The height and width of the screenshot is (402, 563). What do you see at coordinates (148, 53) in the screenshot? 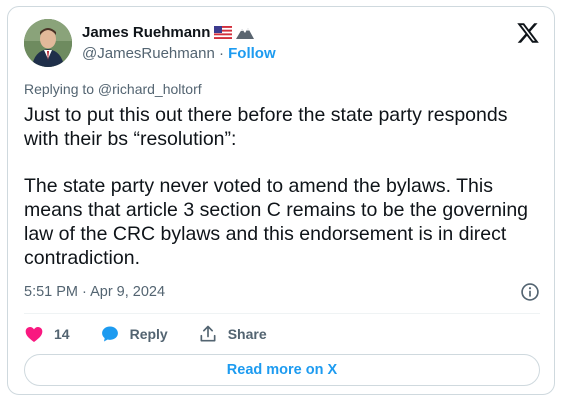
I see `author-handle: @JamesRuehmann` at bounding box center [148, 53].